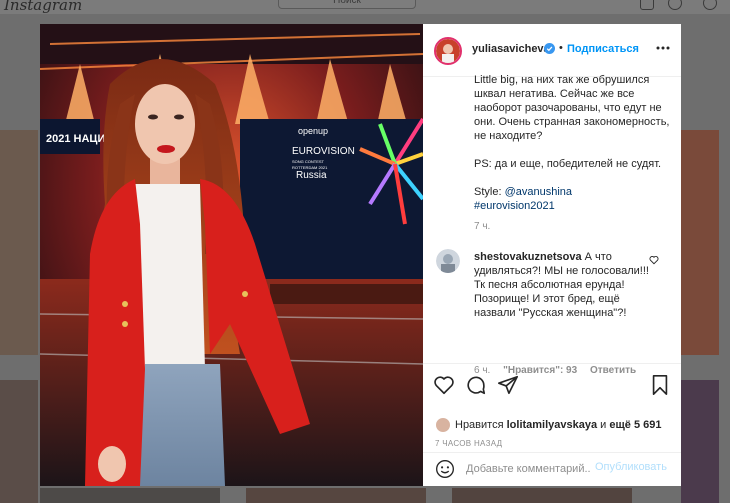 This screenshot has height=503, width=730. I want to click on likes-summary: Нравится lolitamilyavskaya и ещё 5 691, so click(548, 425).